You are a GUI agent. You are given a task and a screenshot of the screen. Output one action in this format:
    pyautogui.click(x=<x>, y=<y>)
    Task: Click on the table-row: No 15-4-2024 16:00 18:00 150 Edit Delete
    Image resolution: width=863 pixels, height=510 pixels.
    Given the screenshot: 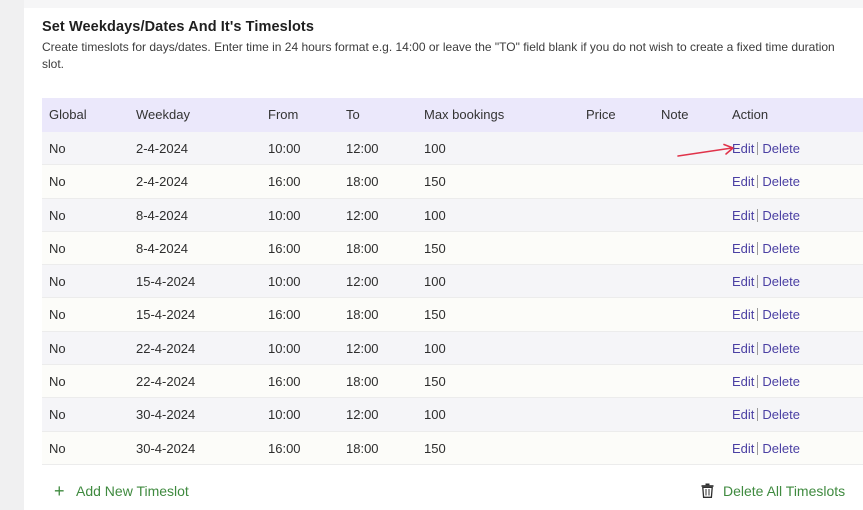 What is the action you would take?
    pyautogui.click(x=452, y=315)
    